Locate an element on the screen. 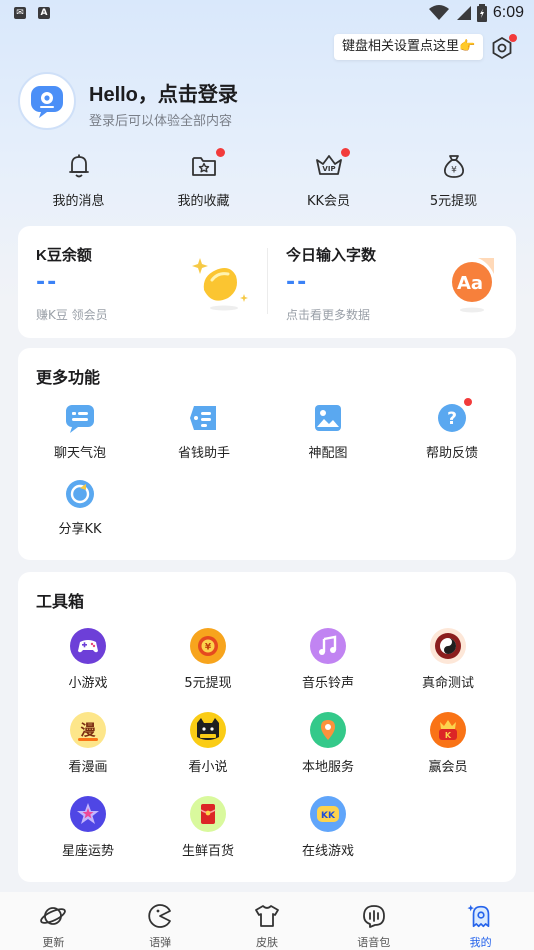 The height and width of the screenshot is (950, 534). tab-updates: 更新 is located at coordinates (53, 921).